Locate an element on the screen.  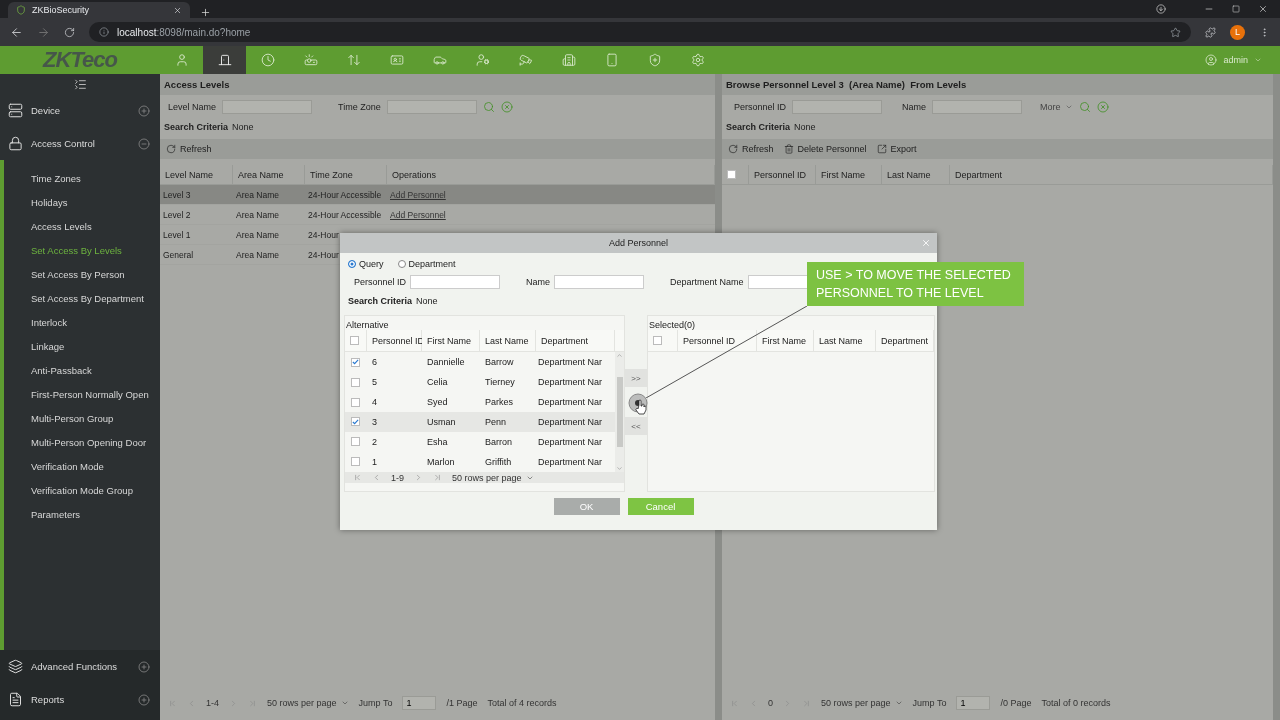
filter-label: Name is located at coordinates (914, 107).